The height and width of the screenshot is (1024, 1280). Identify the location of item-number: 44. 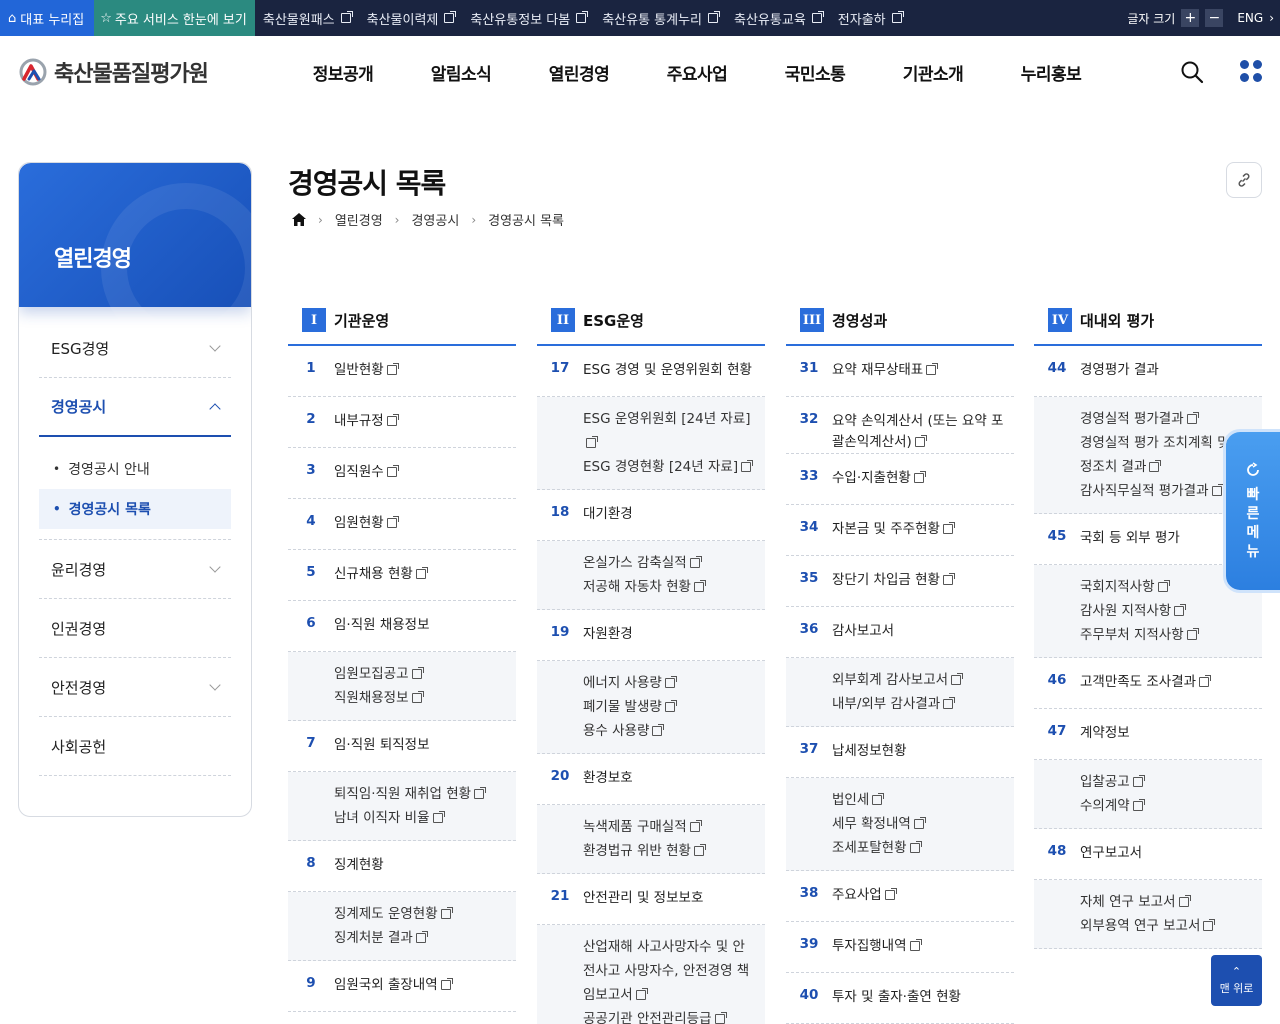
(1057, 368).